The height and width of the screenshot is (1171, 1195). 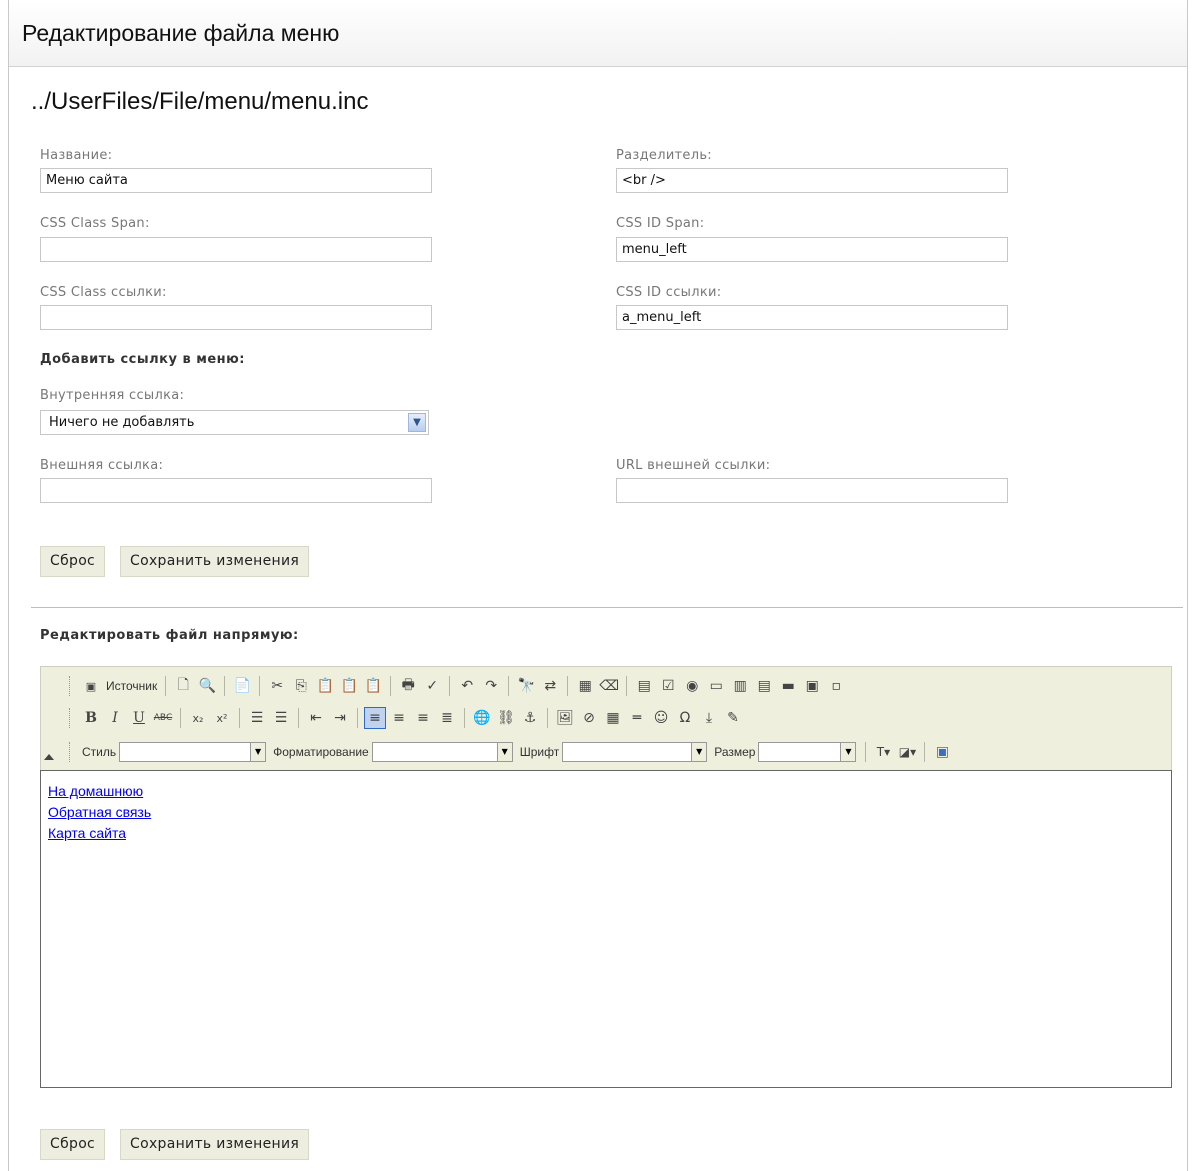 What do you see at coordinates (234, 422) in the screenshot?
I see `internal-link-select: Ничего не добавлять ▼` at bounding box center [234, 422].